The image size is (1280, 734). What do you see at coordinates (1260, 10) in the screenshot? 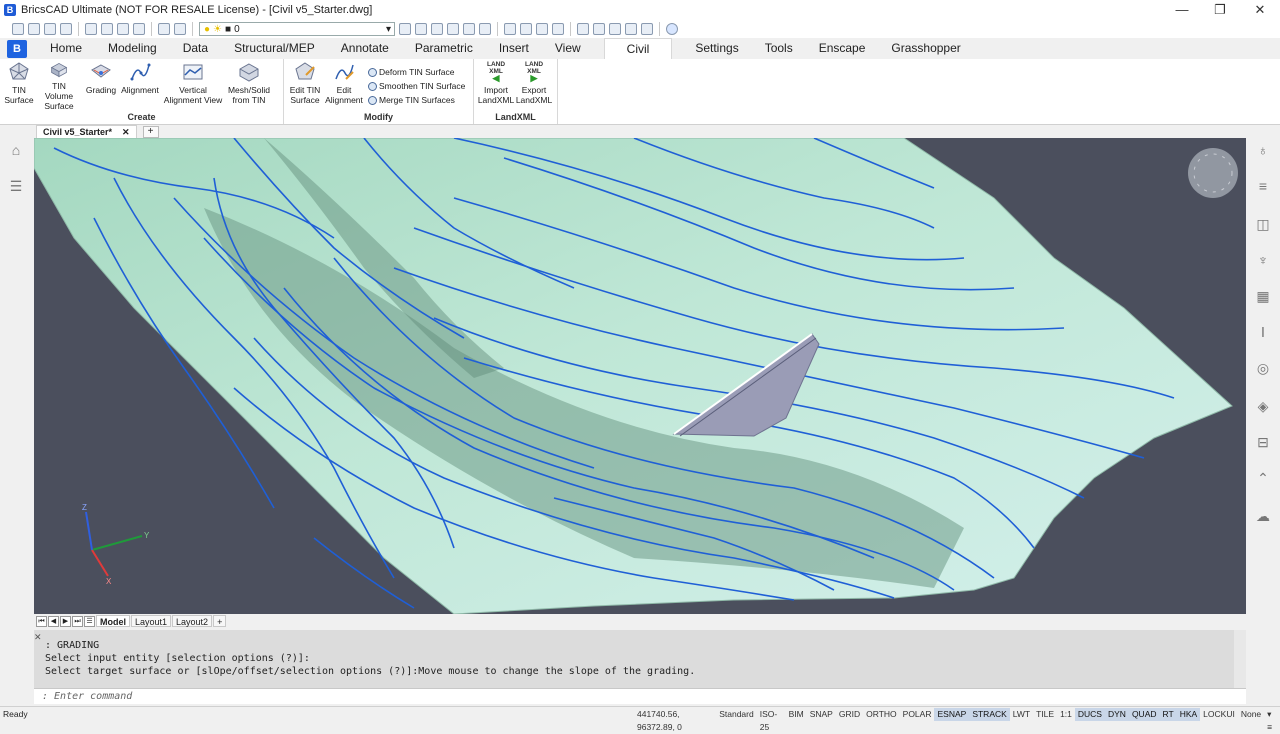
I see `close-button: ✕` at bounding box center [1260, 10].